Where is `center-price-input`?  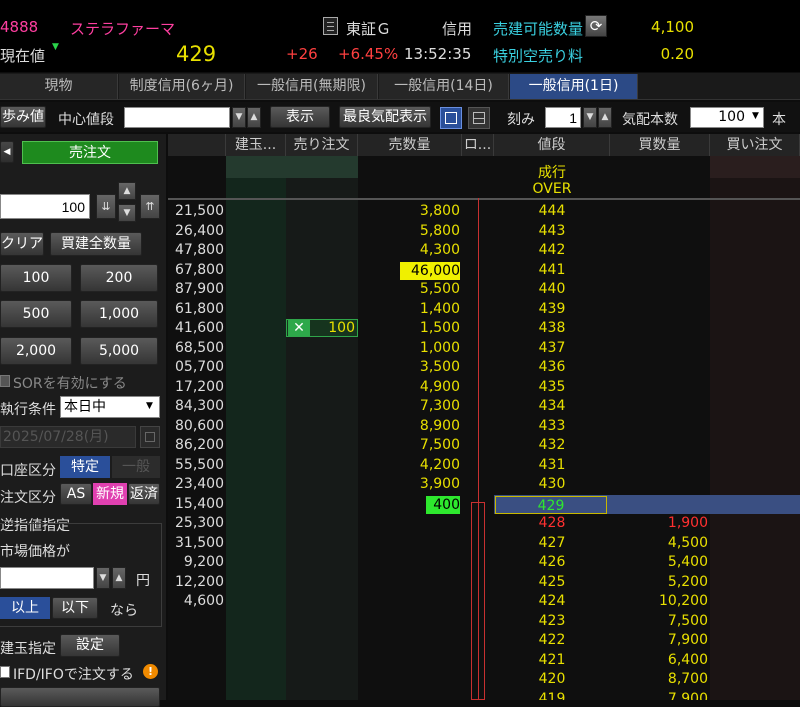
center-price-input is located at coordinates (177, 117).